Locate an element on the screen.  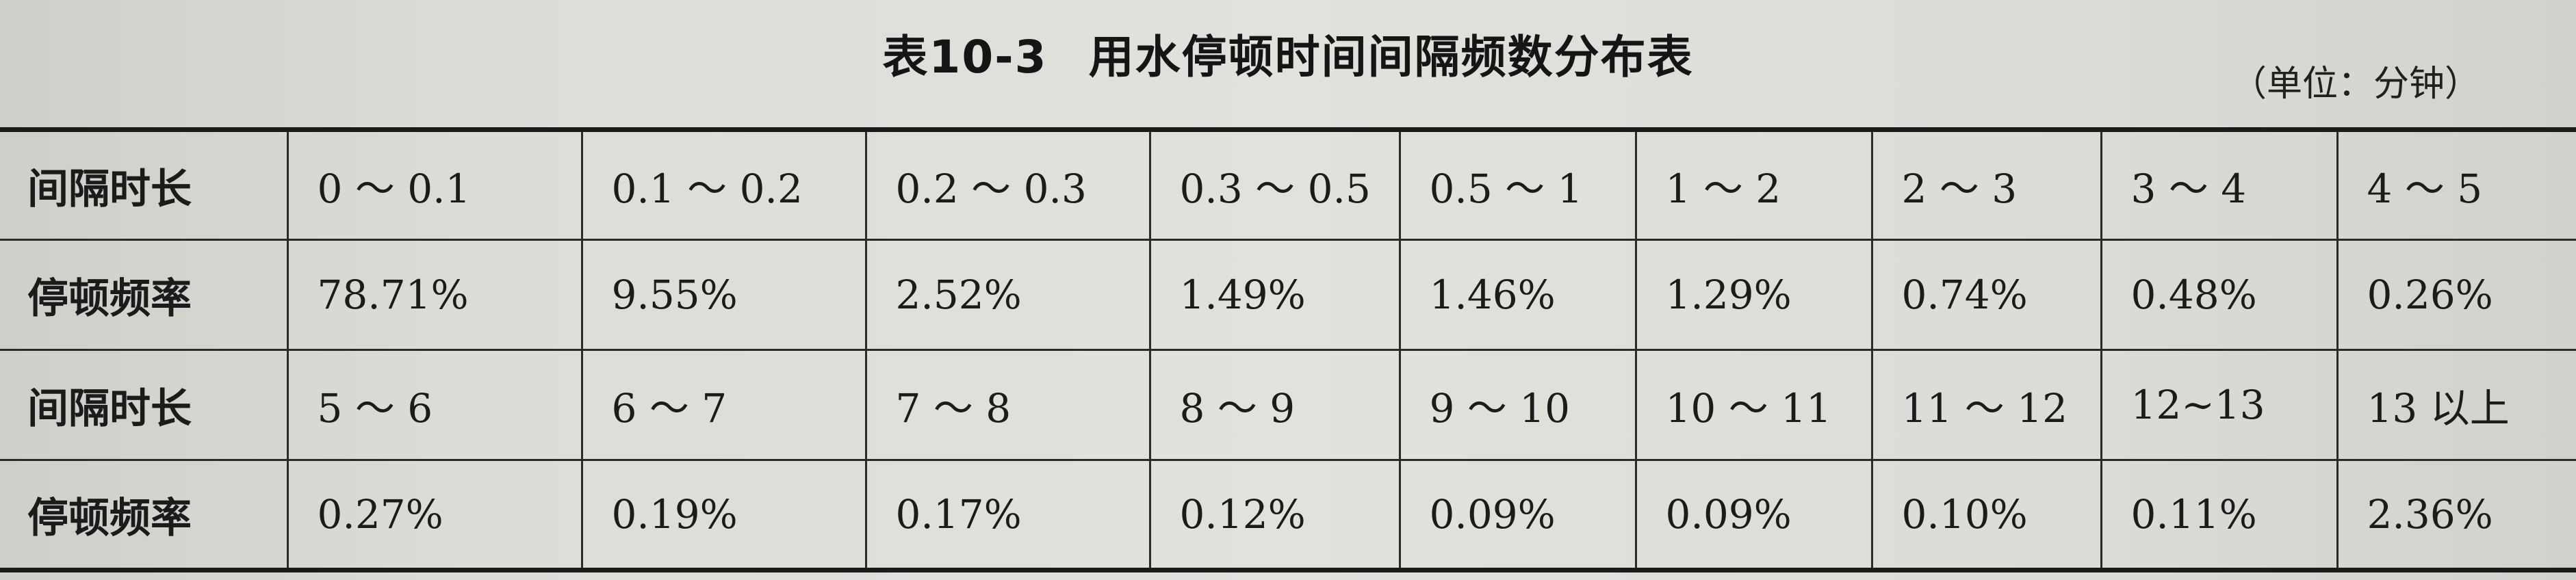
table-cell: 0.10% is located at coordinates (1985, 516).